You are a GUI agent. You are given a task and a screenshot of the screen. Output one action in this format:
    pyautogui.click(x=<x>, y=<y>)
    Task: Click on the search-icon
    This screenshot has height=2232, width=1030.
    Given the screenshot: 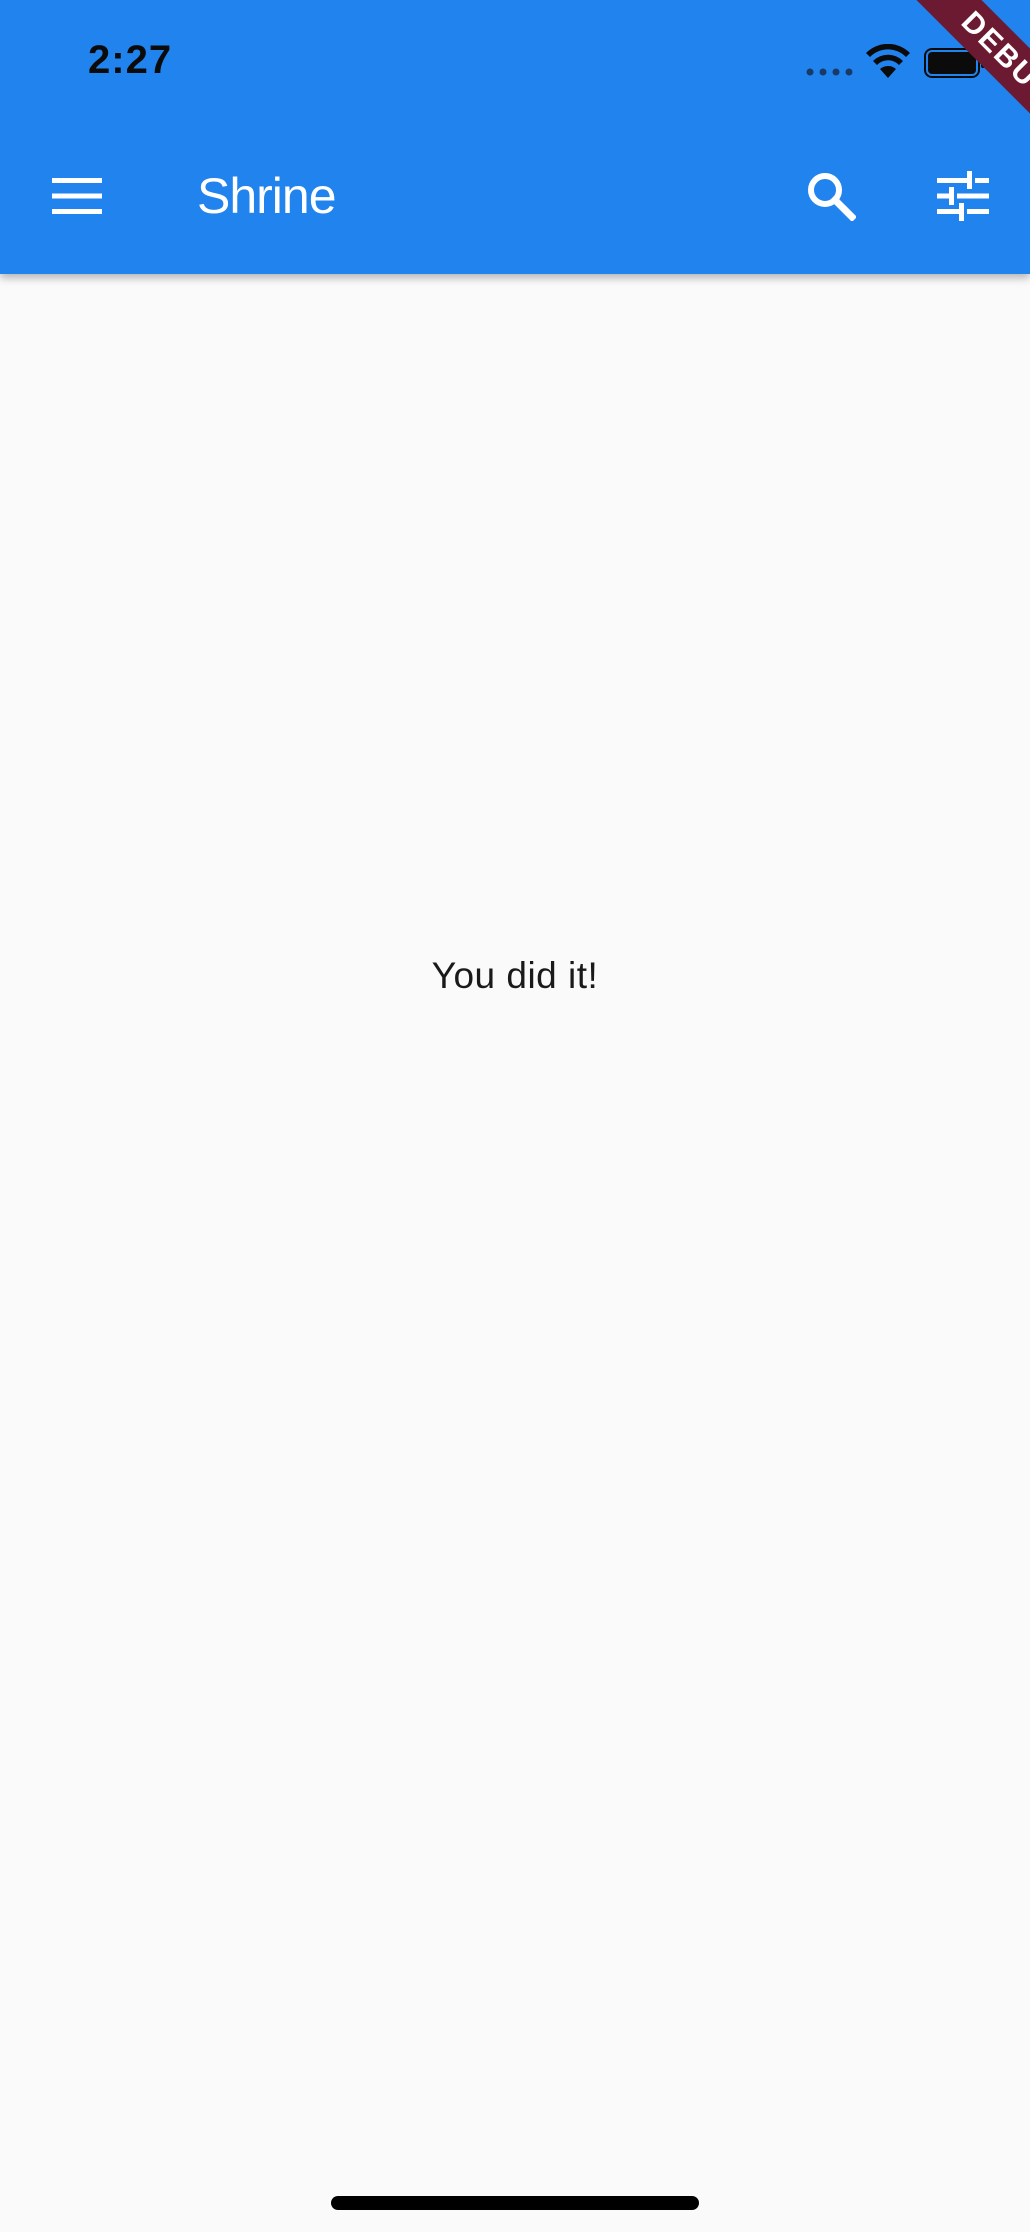 What is the action you would take?
    pyautogui.click(x=832, y=197)
    